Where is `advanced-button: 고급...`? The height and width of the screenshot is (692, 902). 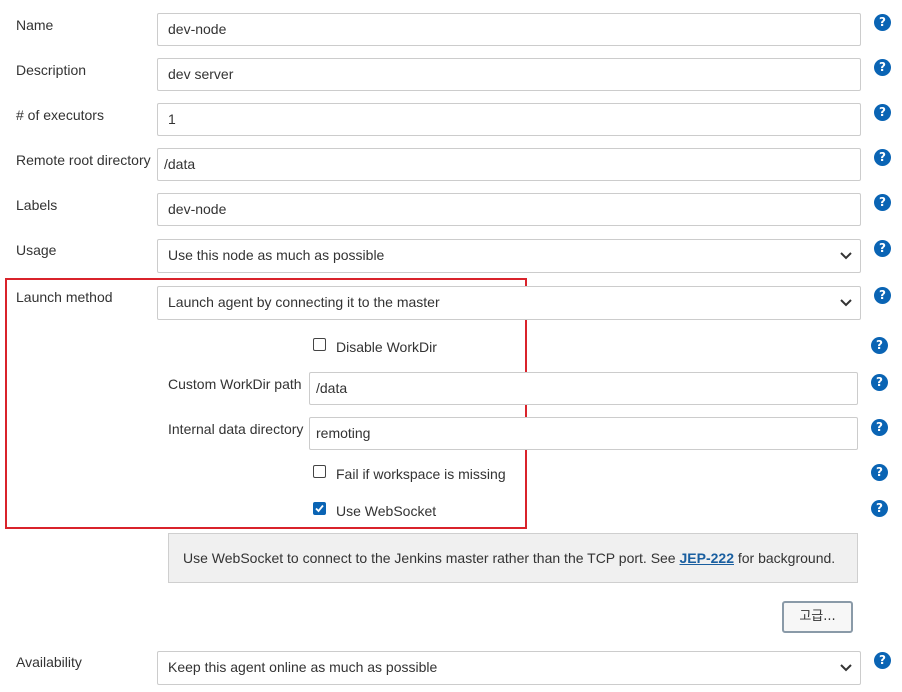
advanced-button: 고급... is located at coordinates (817, 617).